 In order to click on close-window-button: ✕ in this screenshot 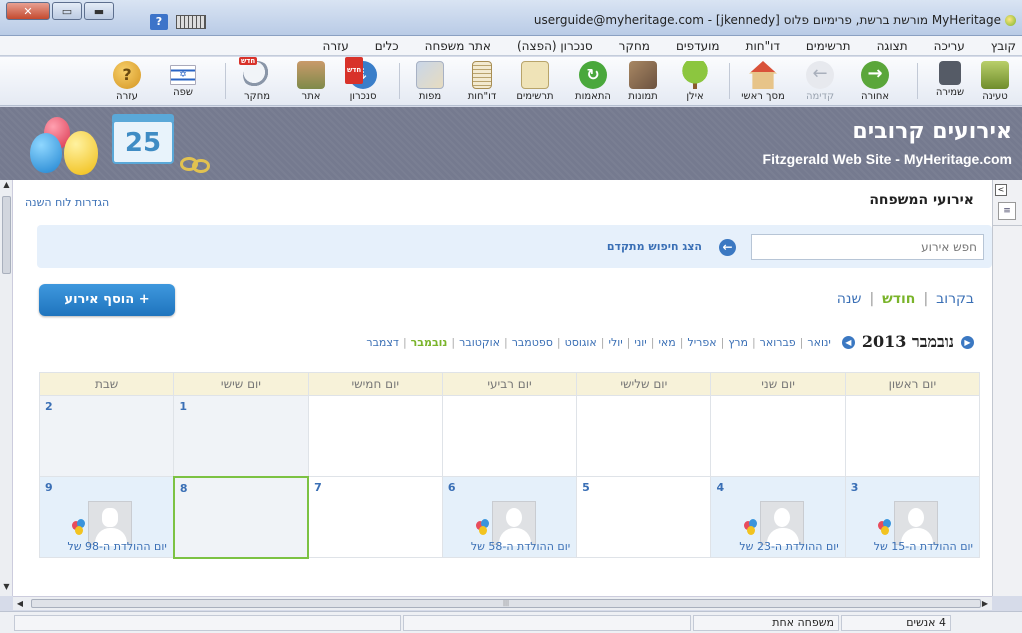, I will do `click(28, 11)`.